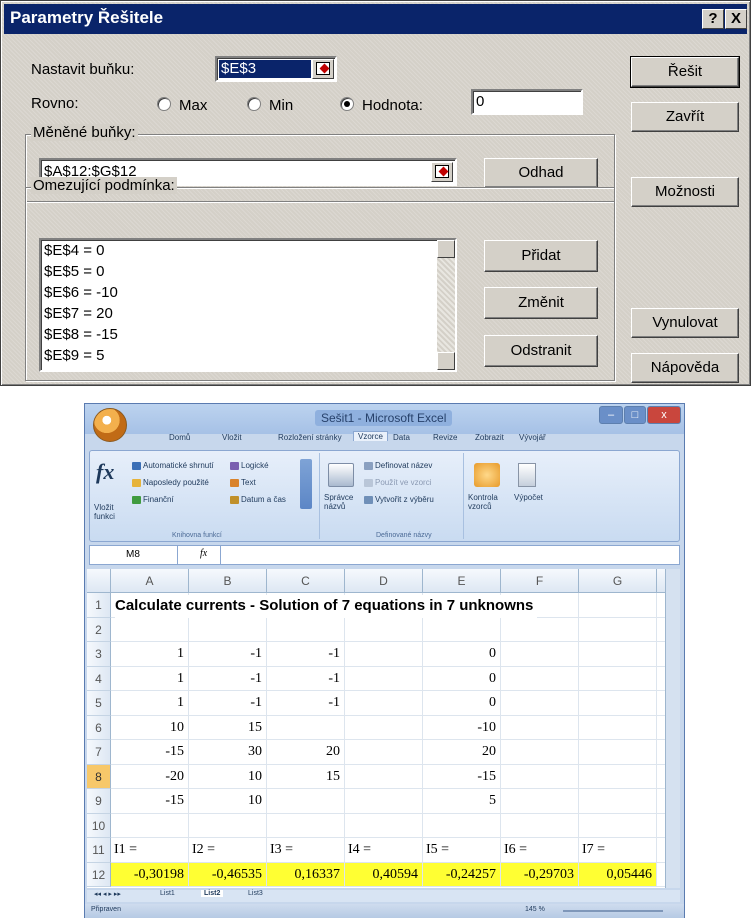 The image size is (751, 922). I want to click on cell: 5, so click(462, 801).